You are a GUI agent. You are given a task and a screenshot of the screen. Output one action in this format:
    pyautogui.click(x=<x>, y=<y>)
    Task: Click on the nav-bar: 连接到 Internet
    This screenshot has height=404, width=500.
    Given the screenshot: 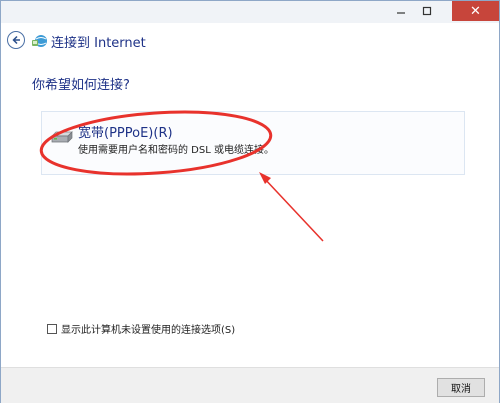 What is the action you would take?
    pyautogui.click(x=250, y=41)
    